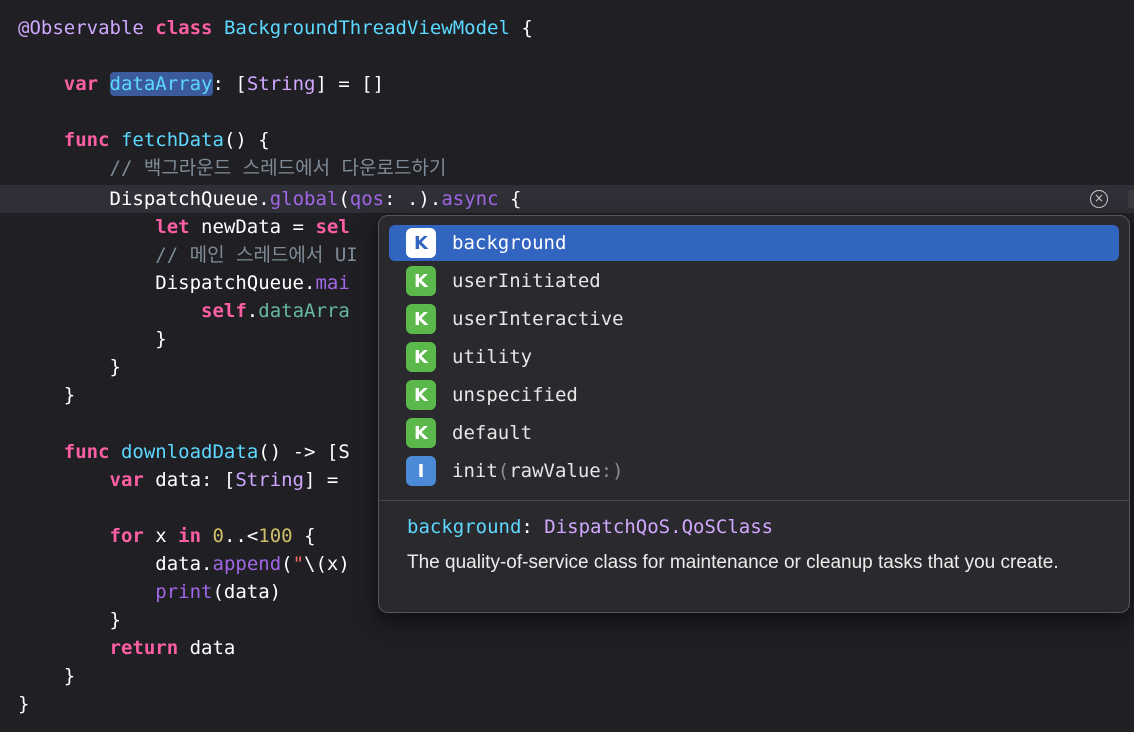  I want to click on signature-token: () -> [S, so click(304, 452).